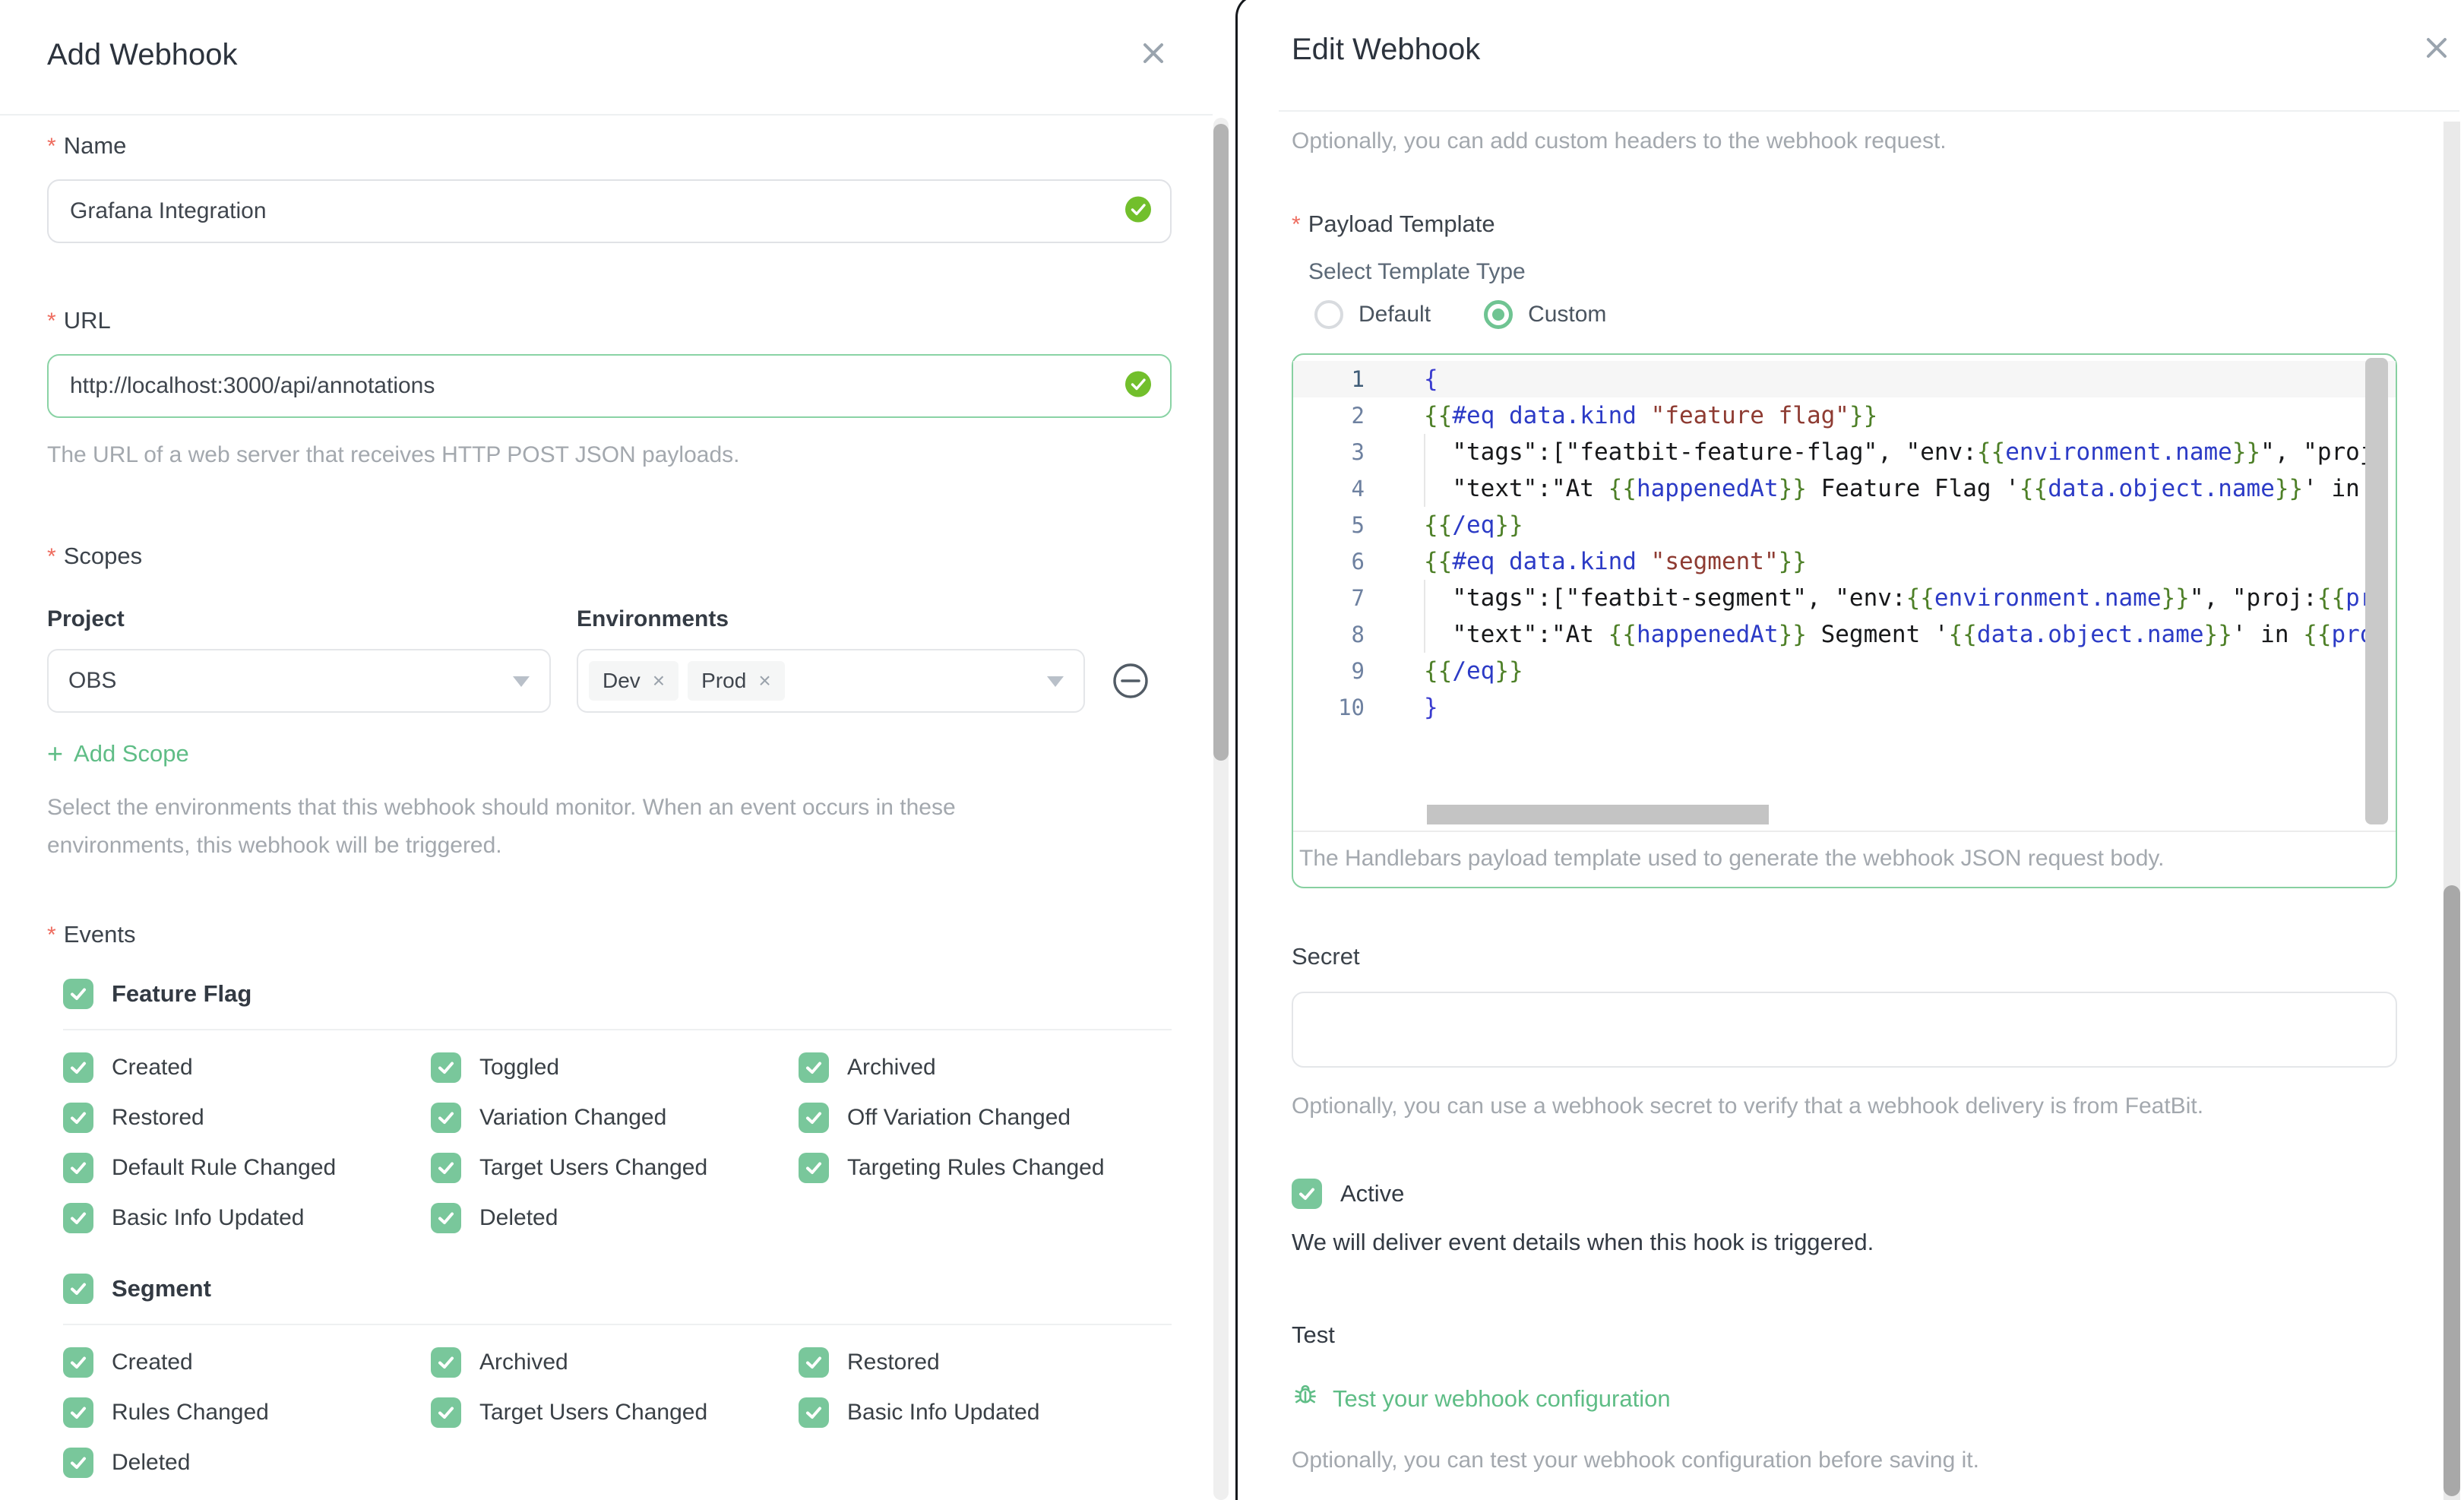 The image size is (2464, 1500). Describe the element at coordinates (1138, 387) in the screenshot. I see `valid-check-icon` at that location.